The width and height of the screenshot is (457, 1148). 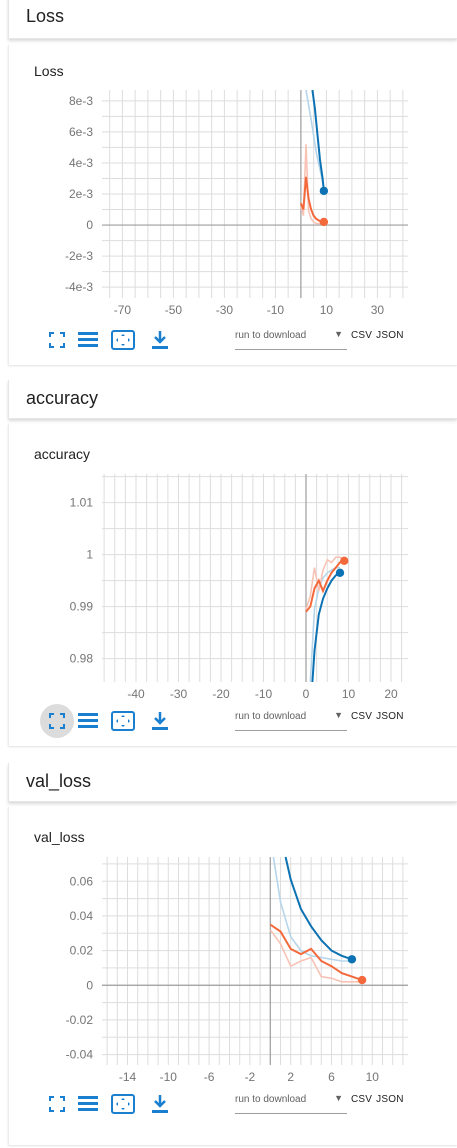 What do you see at coordinates (62, 454) in the screenshot?
I see `chart-title: accuracy` at bounding box center [62, 454].